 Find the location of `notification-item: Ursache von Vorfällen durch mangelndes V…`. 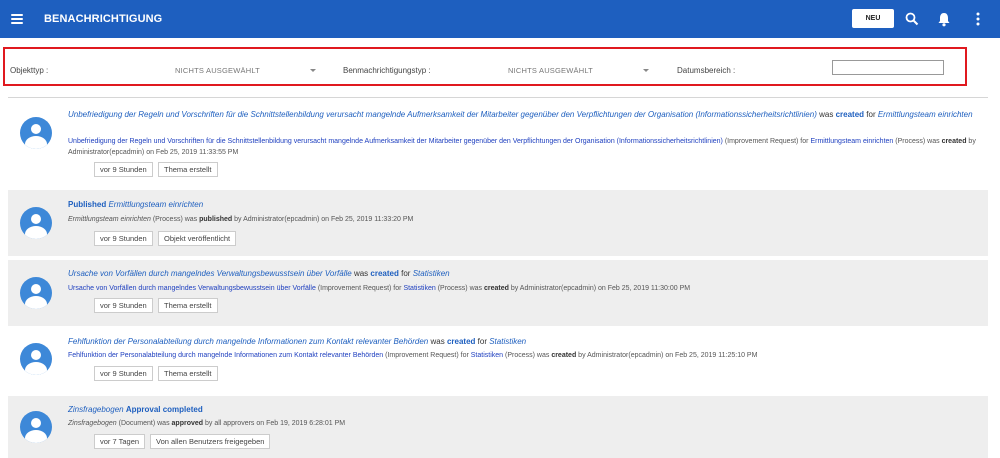

notification-item: Ursache von Vorfällen durch mangelndes V… is located at coordinates (498, 293).